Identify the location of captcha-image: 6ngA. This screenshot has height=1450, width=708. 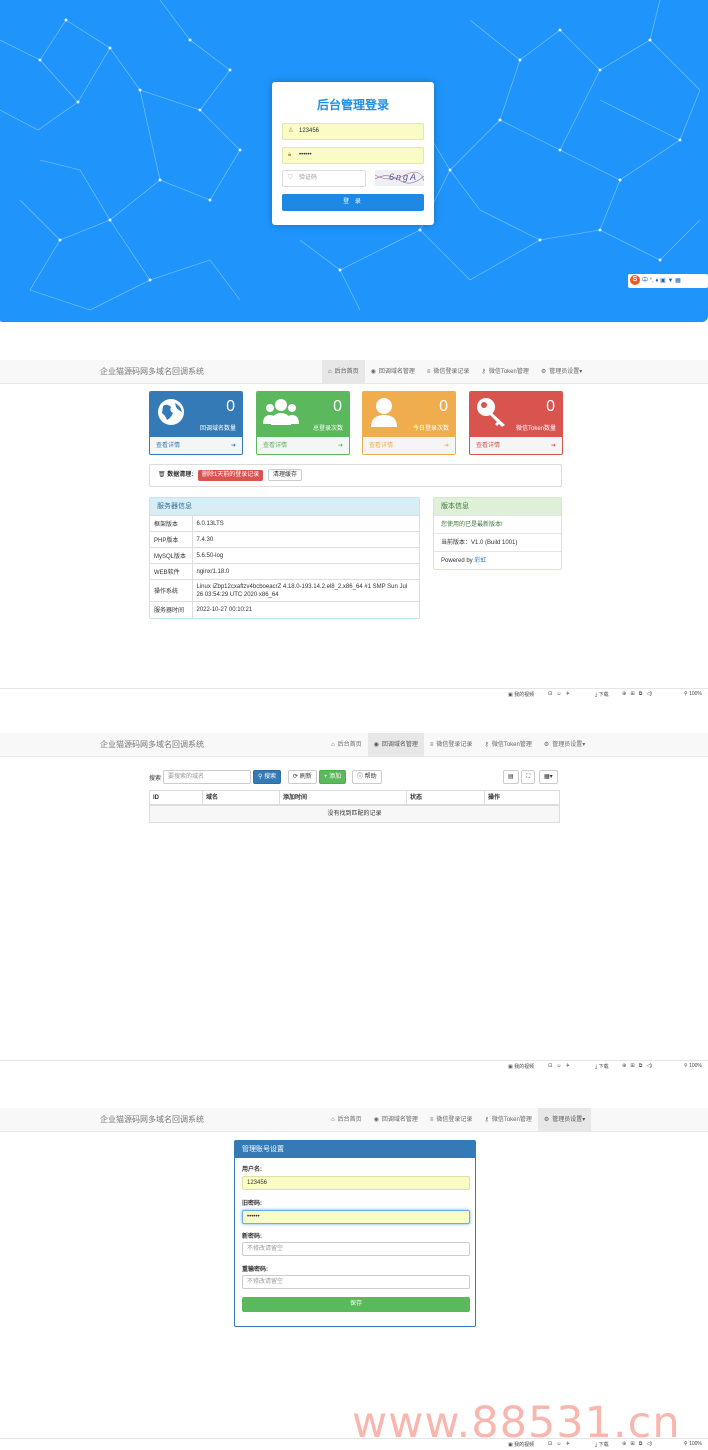
(399, 178).